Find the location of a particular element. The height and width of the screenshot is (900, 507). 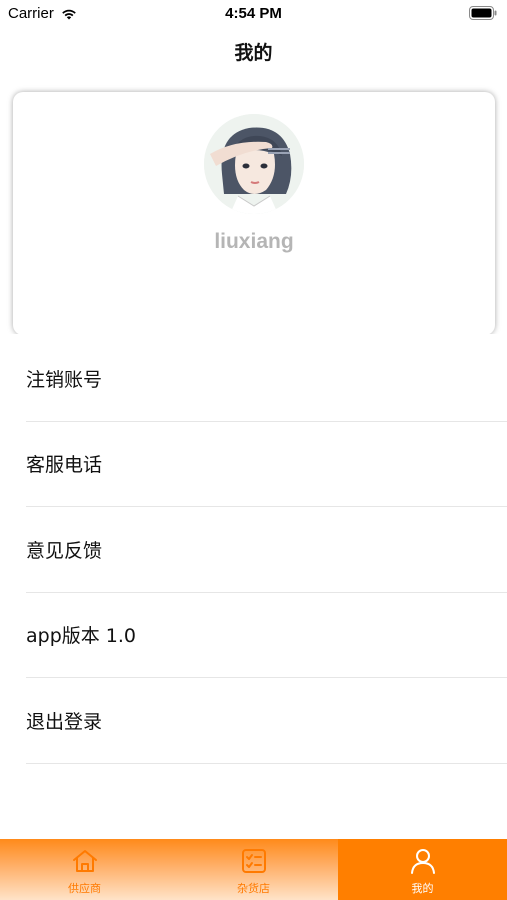

tab-bar: 供应商 杂货店 我的 is located at coordinates (253, 869).